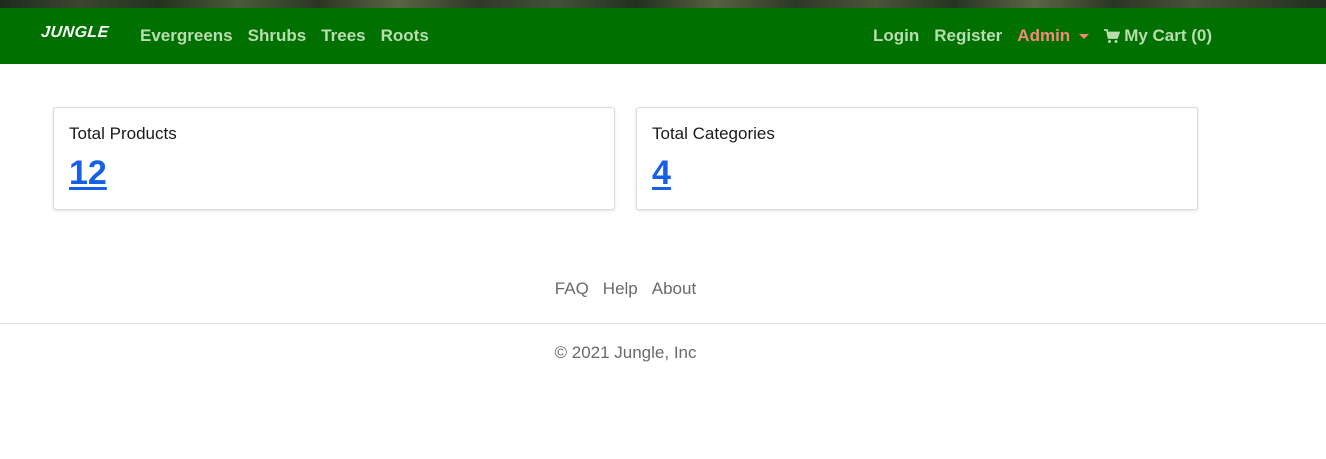 The width and height of the screenshot is (1326, 459). I want to click on brand-logo: JUNGLE, so click(75, 33).